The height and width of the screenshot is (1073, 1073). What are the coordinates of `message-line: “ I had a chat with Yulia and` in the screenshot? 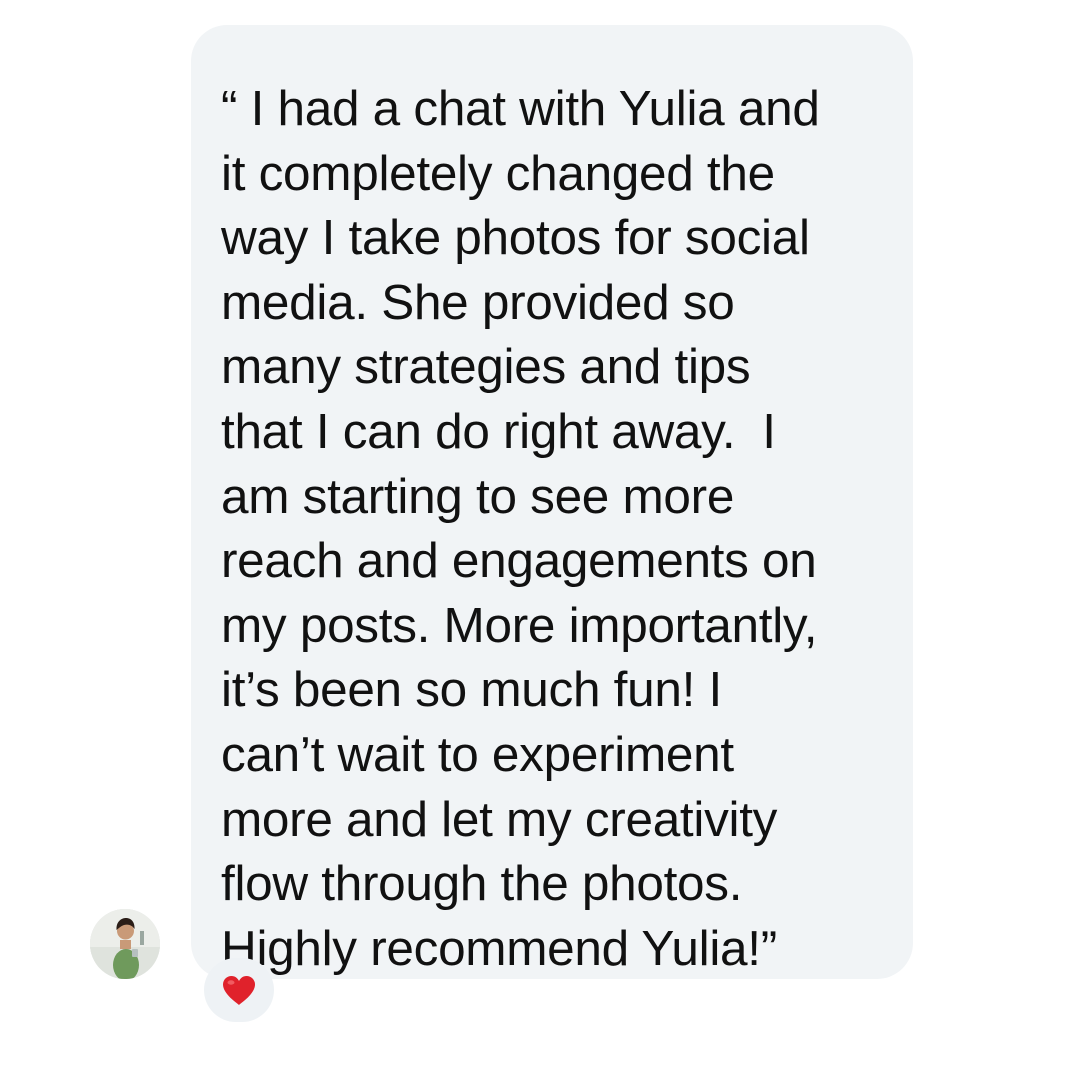 It's located at (520, 108).